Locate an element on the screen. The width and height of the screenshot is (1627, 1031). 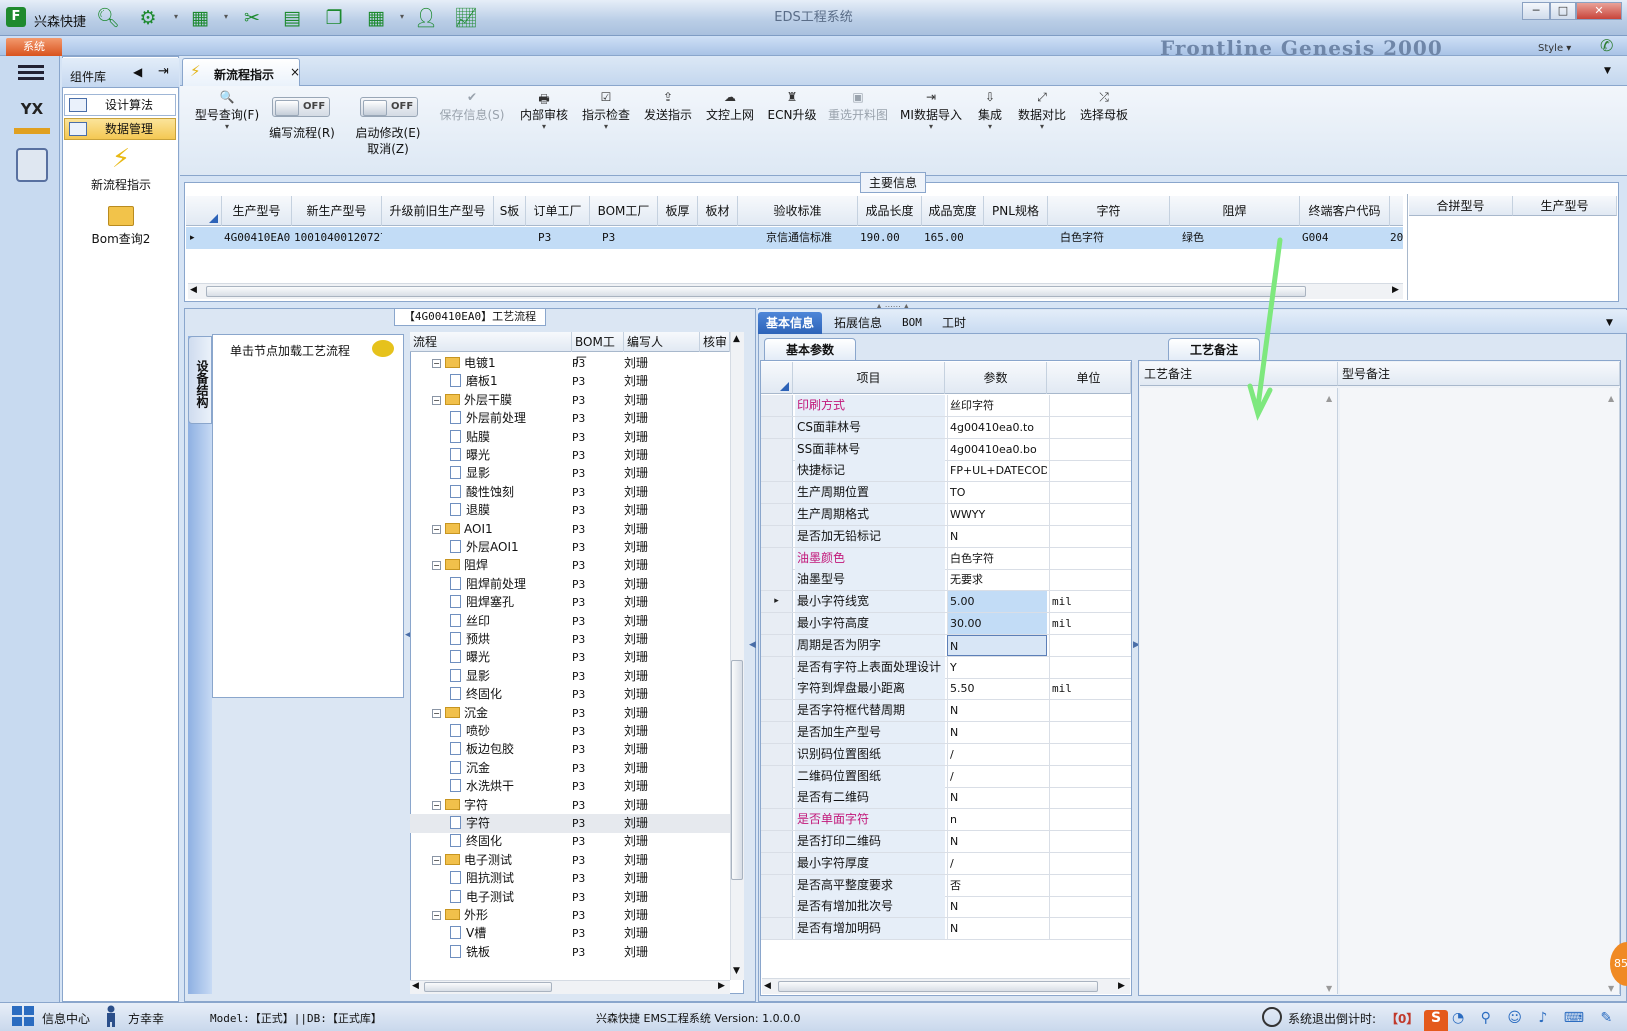
grid-cell: P3 is located at coordinates (558, 238).